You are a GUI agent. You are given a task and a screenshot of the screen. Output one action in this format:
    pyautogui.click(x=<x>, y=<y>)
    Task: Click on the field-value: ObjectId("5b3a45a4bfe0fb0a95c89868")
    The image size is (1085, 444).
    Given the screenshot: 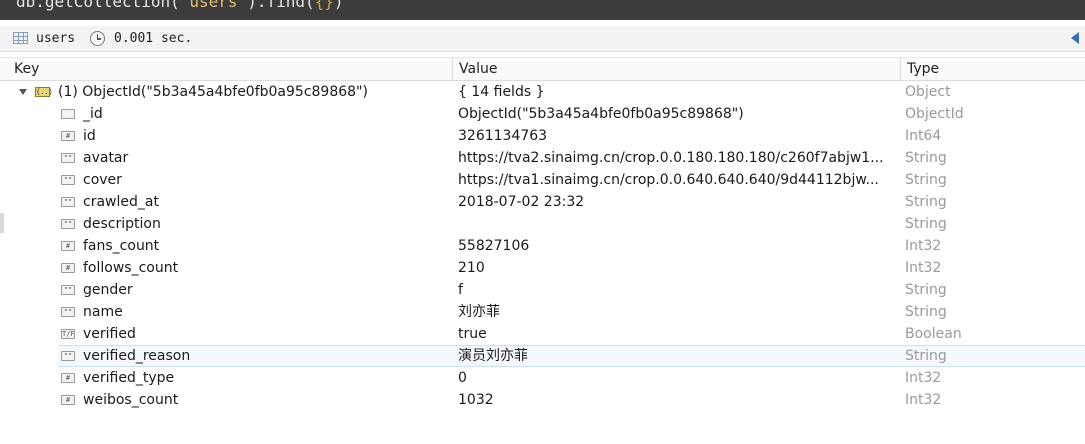 What is the action you would take?
    pyautogui.click(x=601, y=114)
    